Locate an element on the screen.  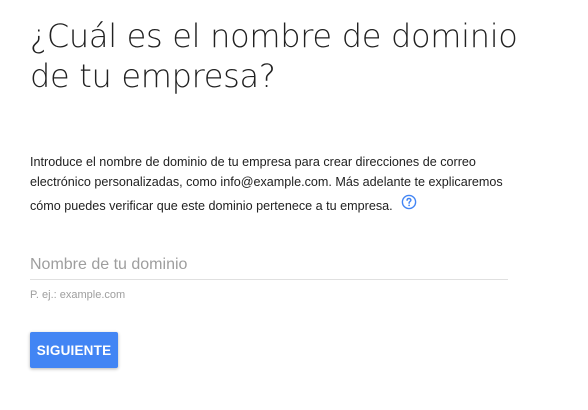
domain-field: P. ej.: example.com is located at coordinates (269, 278).